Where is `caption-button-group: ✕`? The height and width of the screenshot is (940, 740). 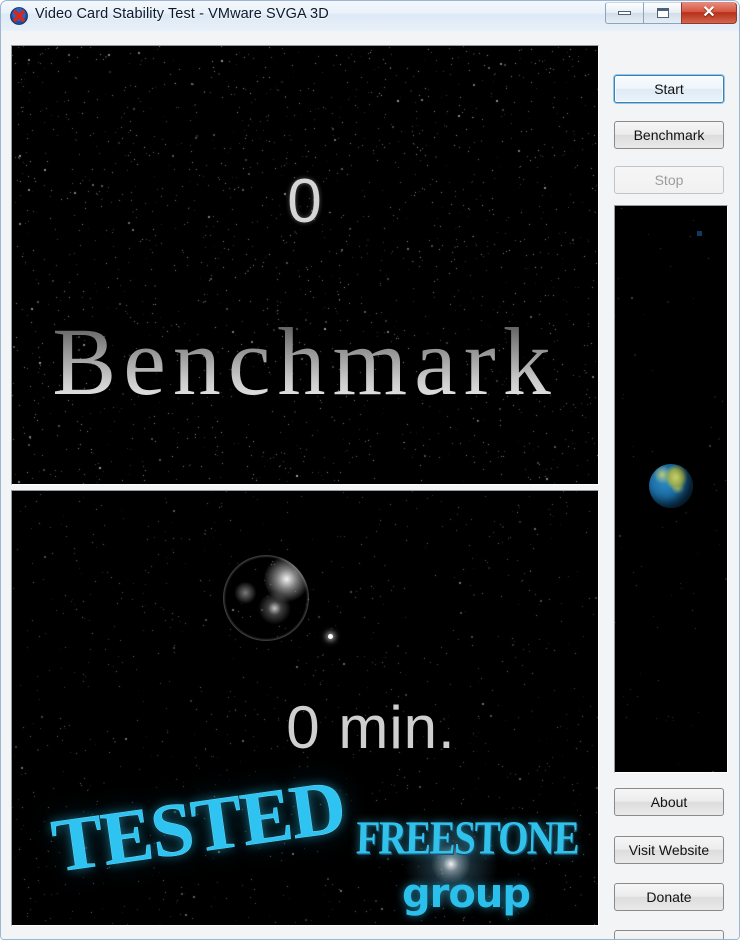
caption-button-group: ✕ is located at coordinates (671, 14).